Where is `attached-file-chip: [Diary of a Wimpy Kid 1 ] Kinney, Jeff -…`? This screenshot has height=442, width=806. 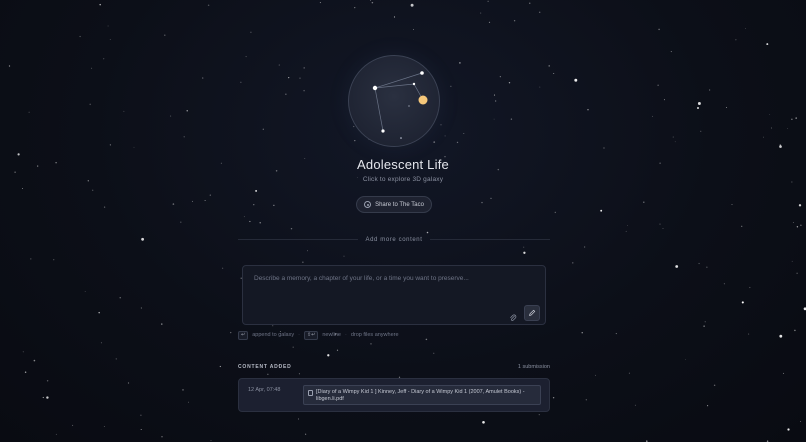 attached-file-chip: [Diary of a Wimpy Kid 1 ] Kinney, Jeff -… is located at coordinates (422, 395).